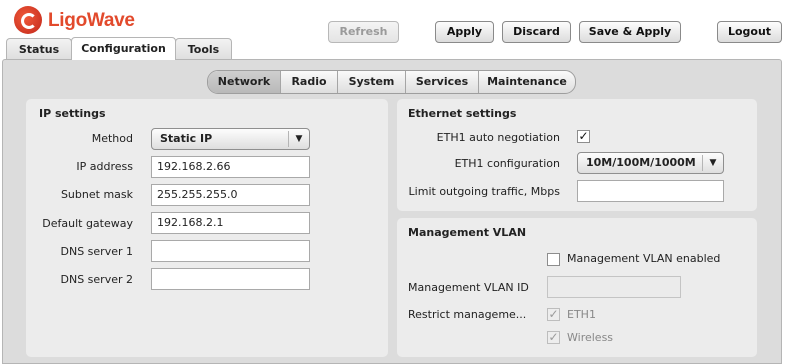  What do you see at coordinates (581, 314) in the screenshot?
I see `restrict-eth1-label: ETH1` at bounding box center [581, 314].